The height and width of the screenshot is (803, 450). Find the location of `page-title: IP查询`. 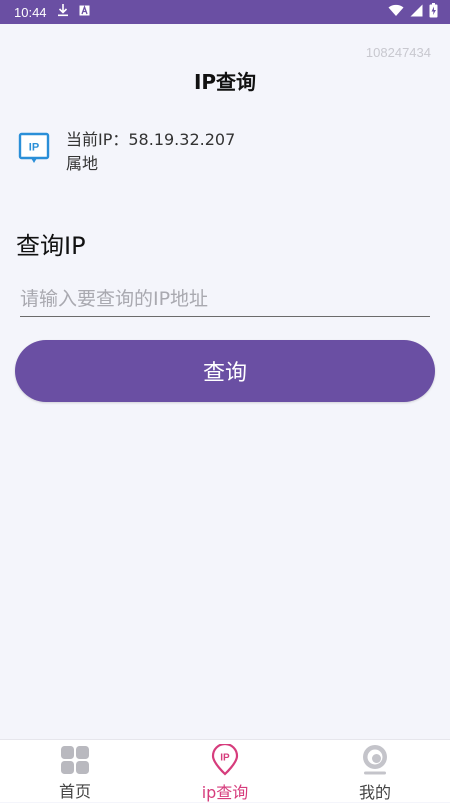

page-title: IP查询 is located at coordinates (225, 82).